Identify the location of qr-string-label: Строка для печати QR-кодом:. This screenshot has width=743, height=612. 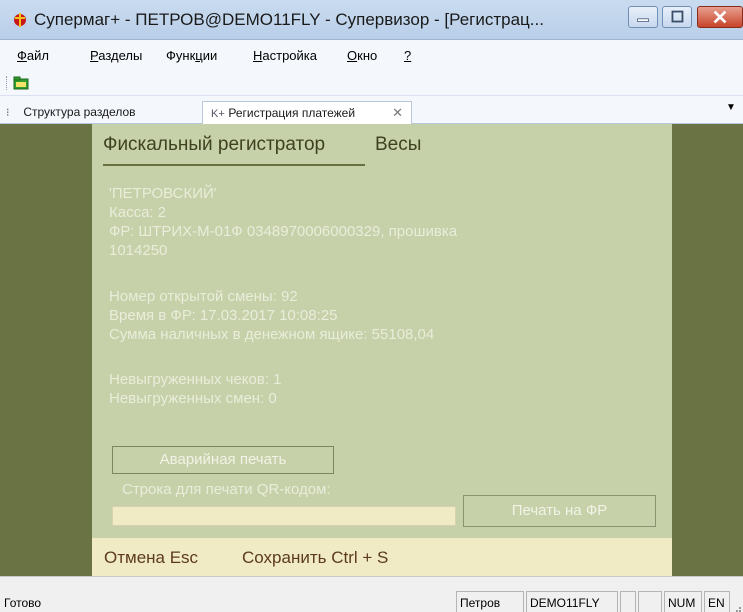
(226, 489).